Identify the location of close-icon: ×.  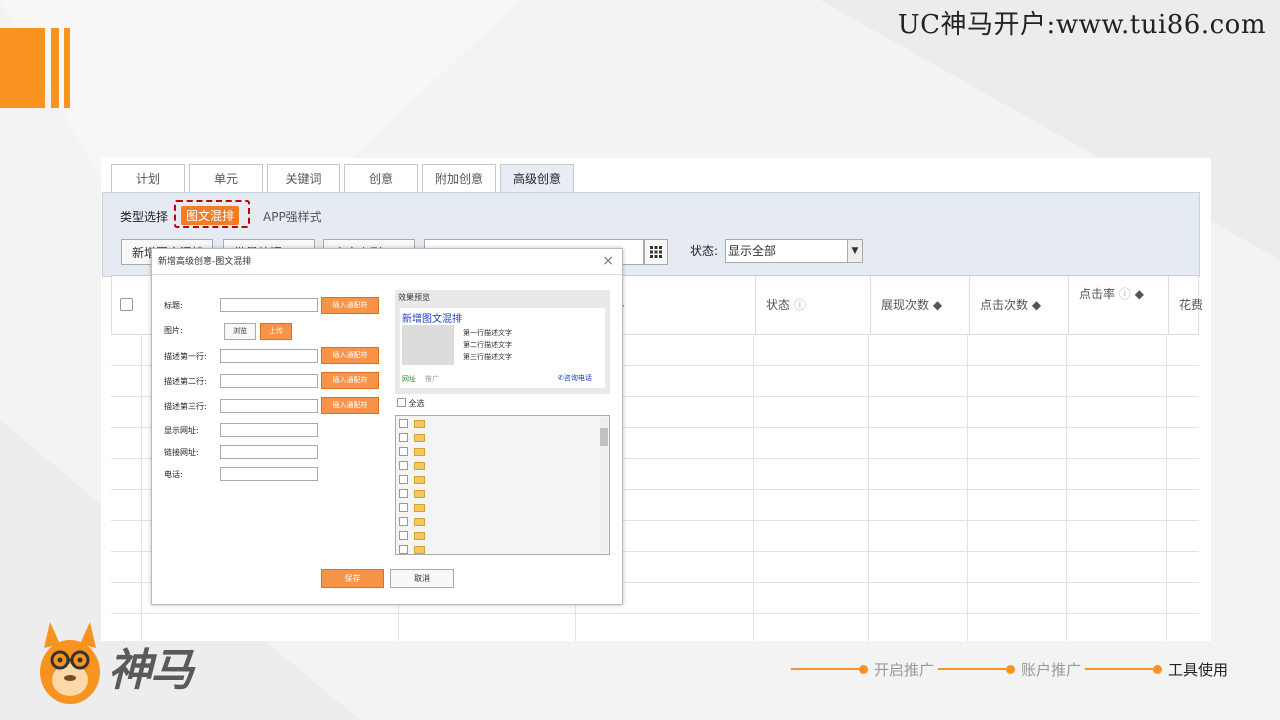
(608, 261).